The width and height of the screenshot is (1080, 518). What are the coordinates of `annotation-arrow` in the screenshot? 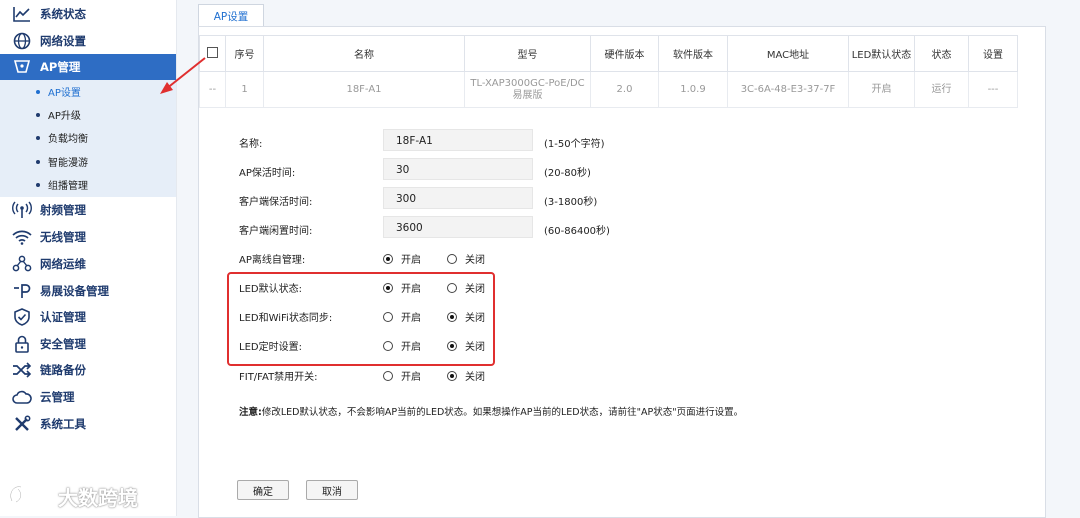 It's located at (183, 75).